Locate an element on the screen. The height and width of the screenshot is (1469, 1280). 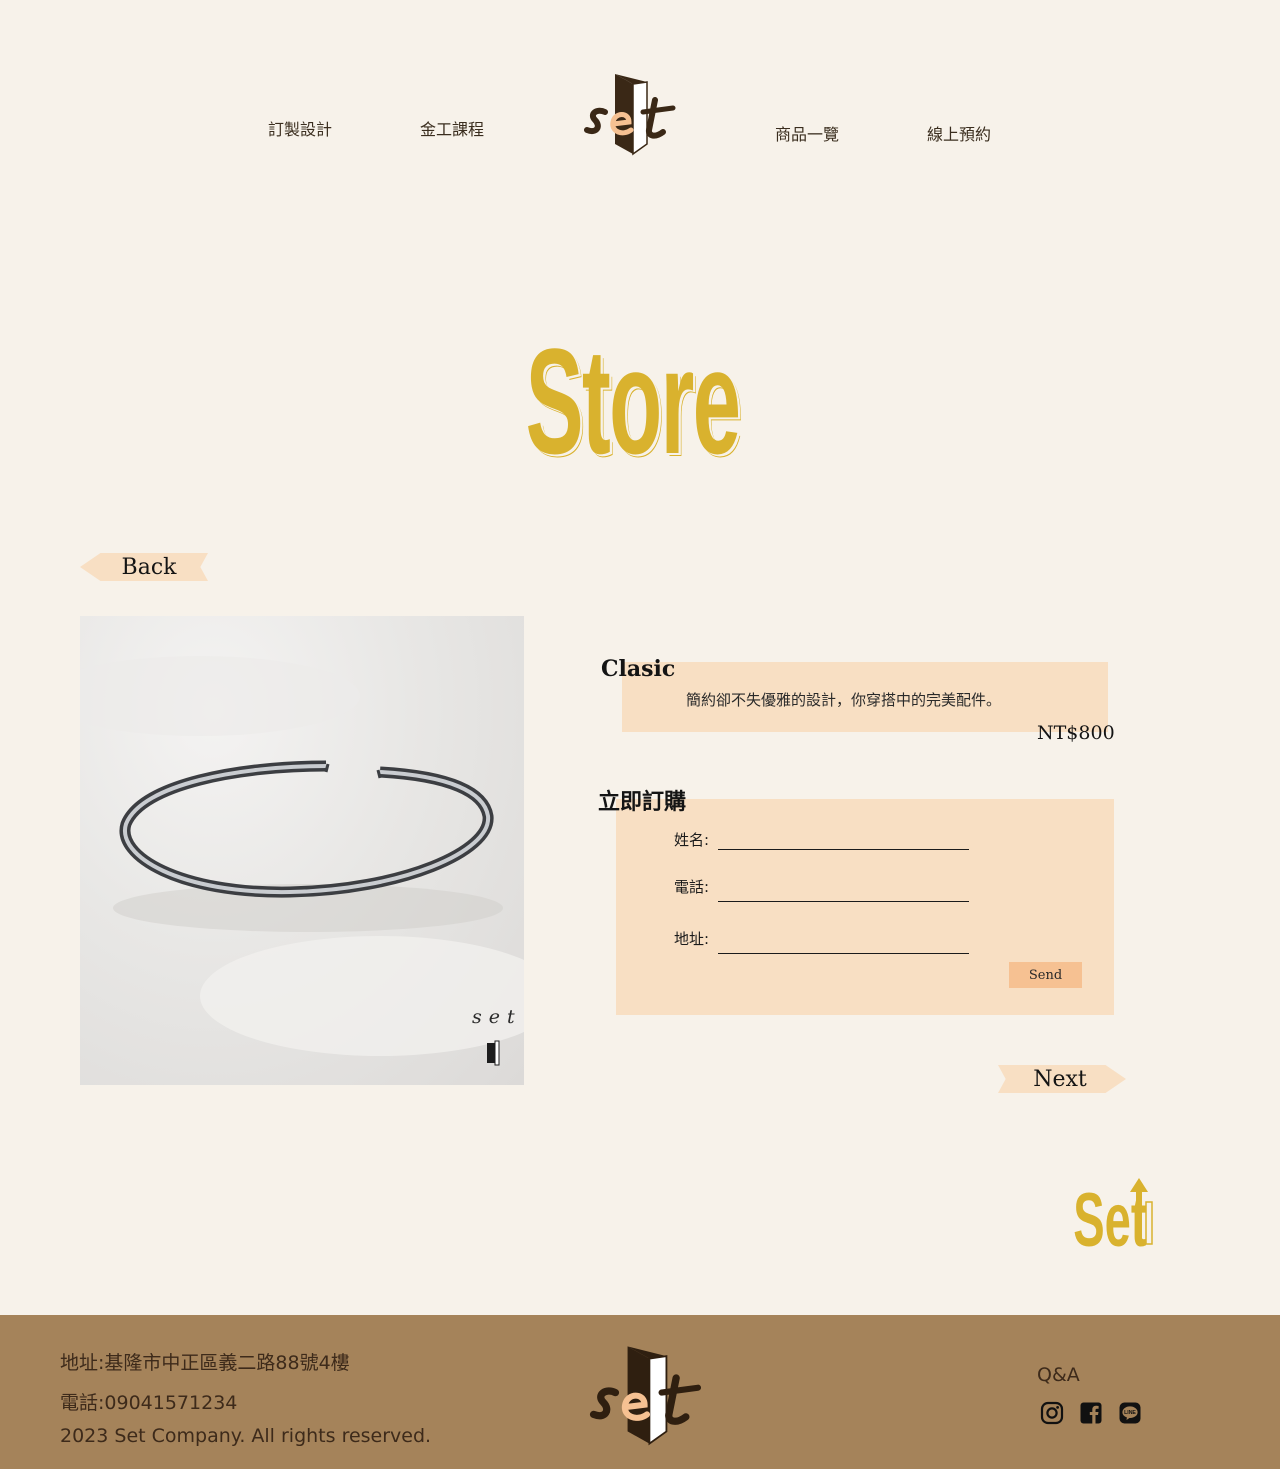
next-button: Next is located at coordinates (1062, 1079).